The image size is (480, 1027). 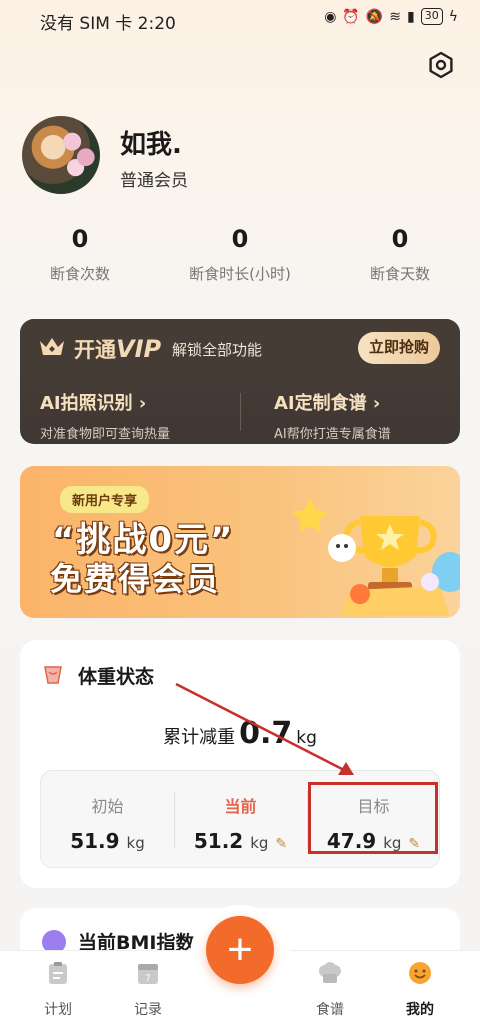 What do you see at coordinates (148, 1010) in the screenshot?
I see `tab-label: 记录` at bounding box center [148, 1010].